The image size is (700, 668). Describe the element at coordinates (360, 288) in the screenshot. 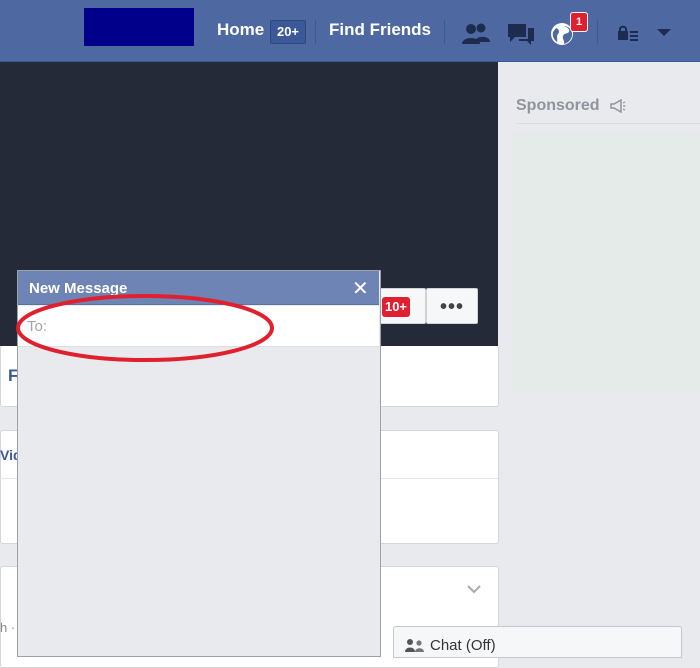

I see `close-icon: ✕` at that location.